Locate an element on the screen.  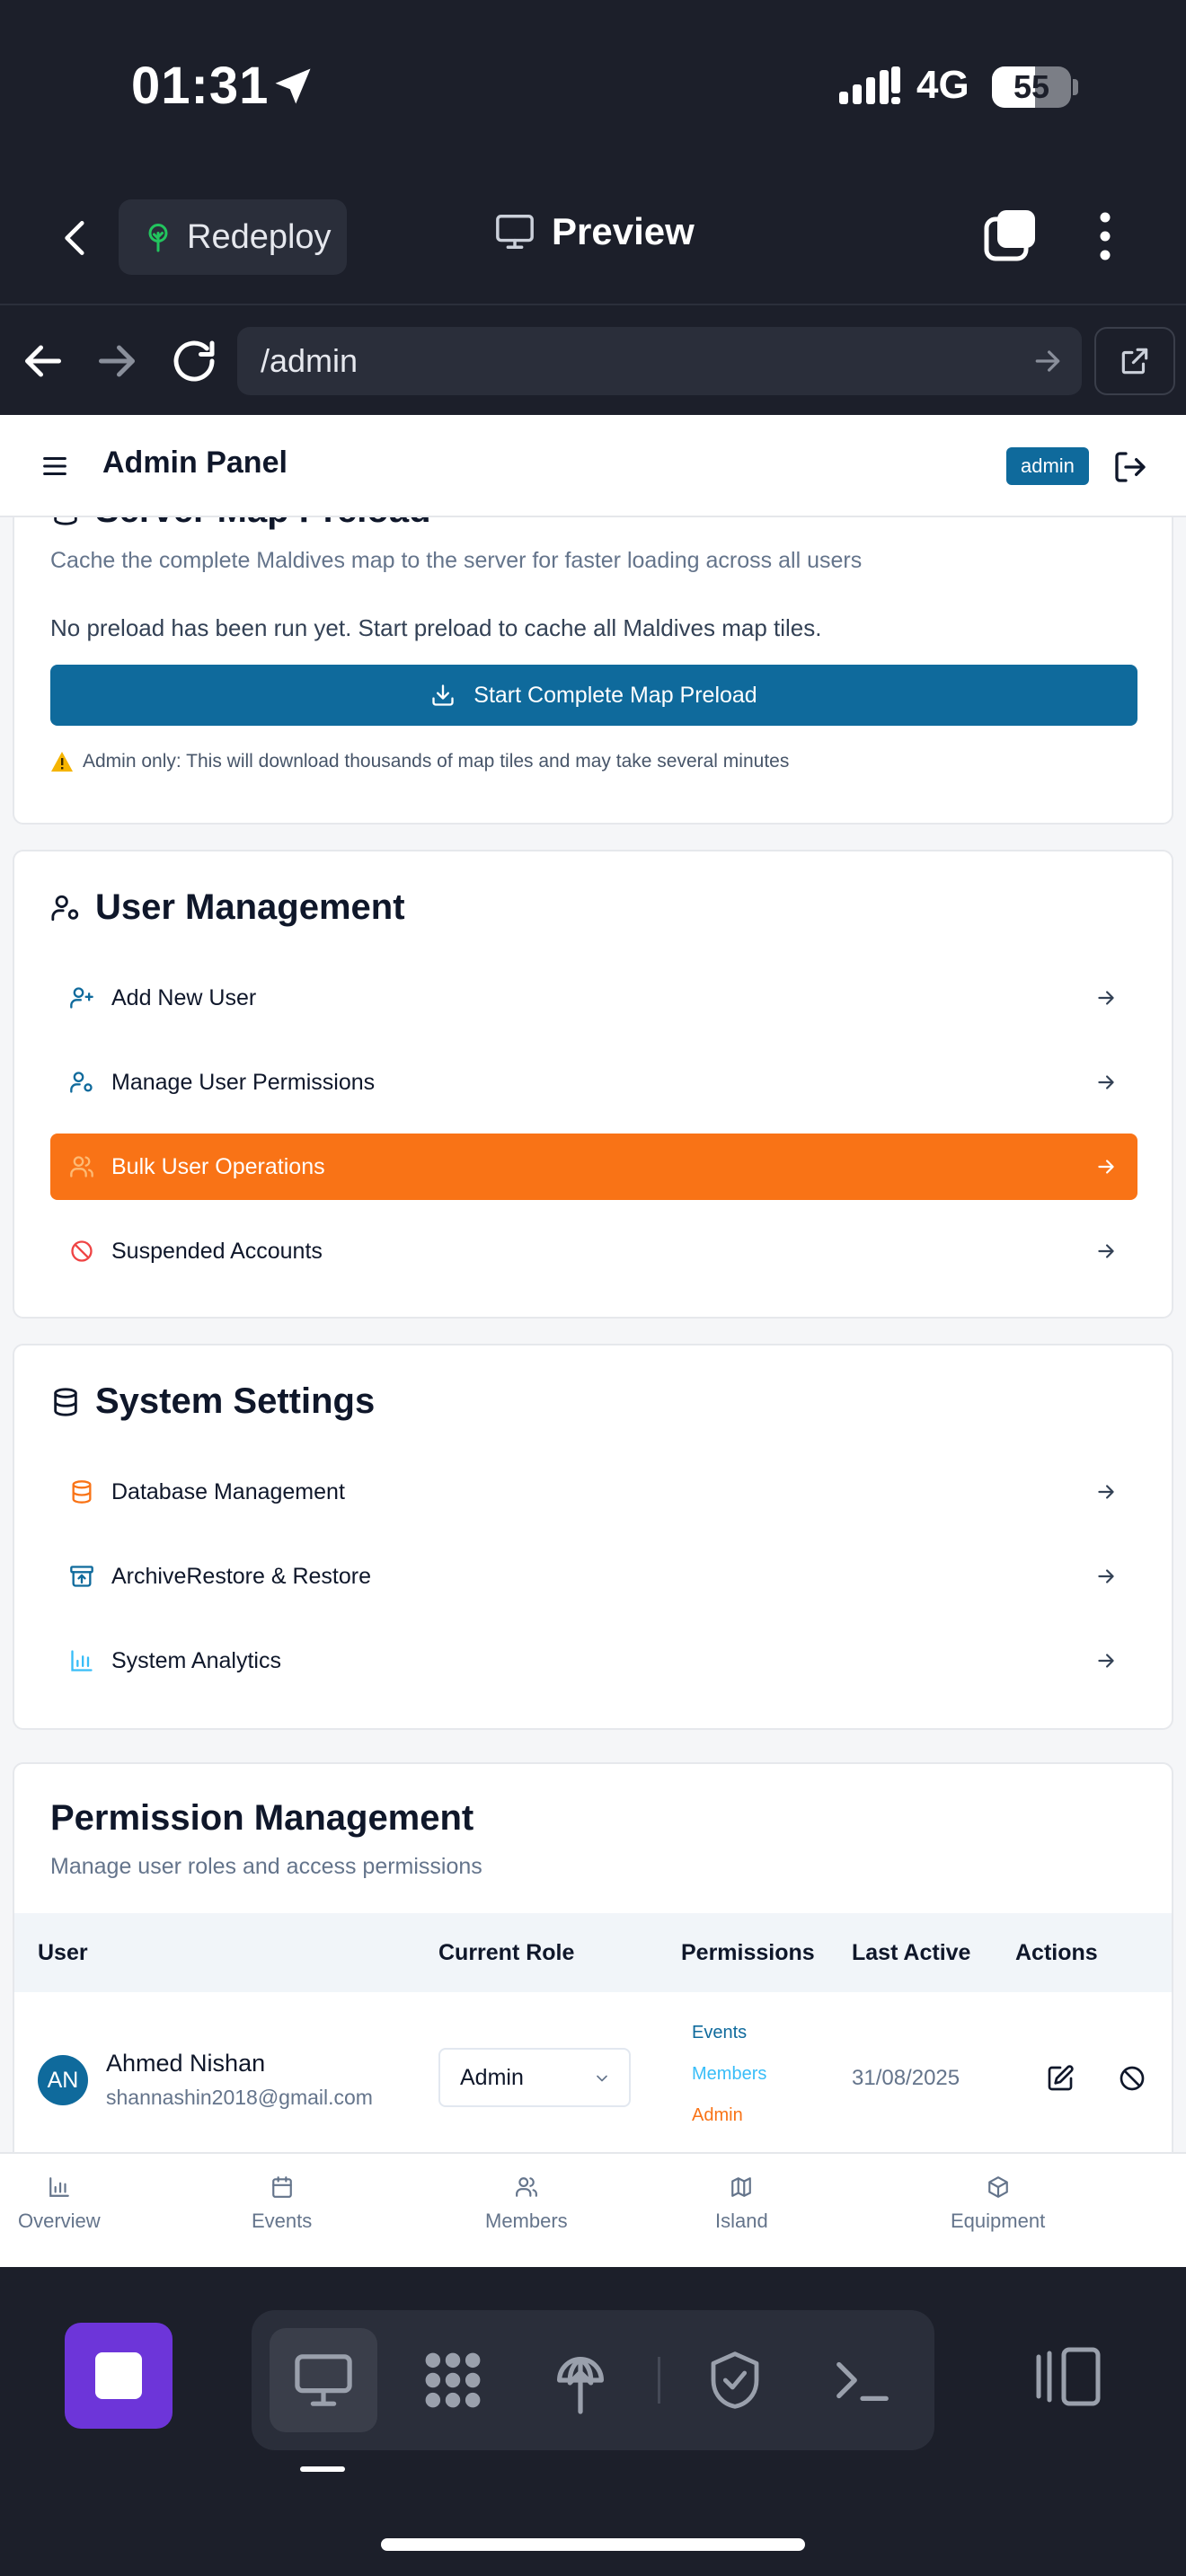
dock-security is located at coordinates (735, 2380).